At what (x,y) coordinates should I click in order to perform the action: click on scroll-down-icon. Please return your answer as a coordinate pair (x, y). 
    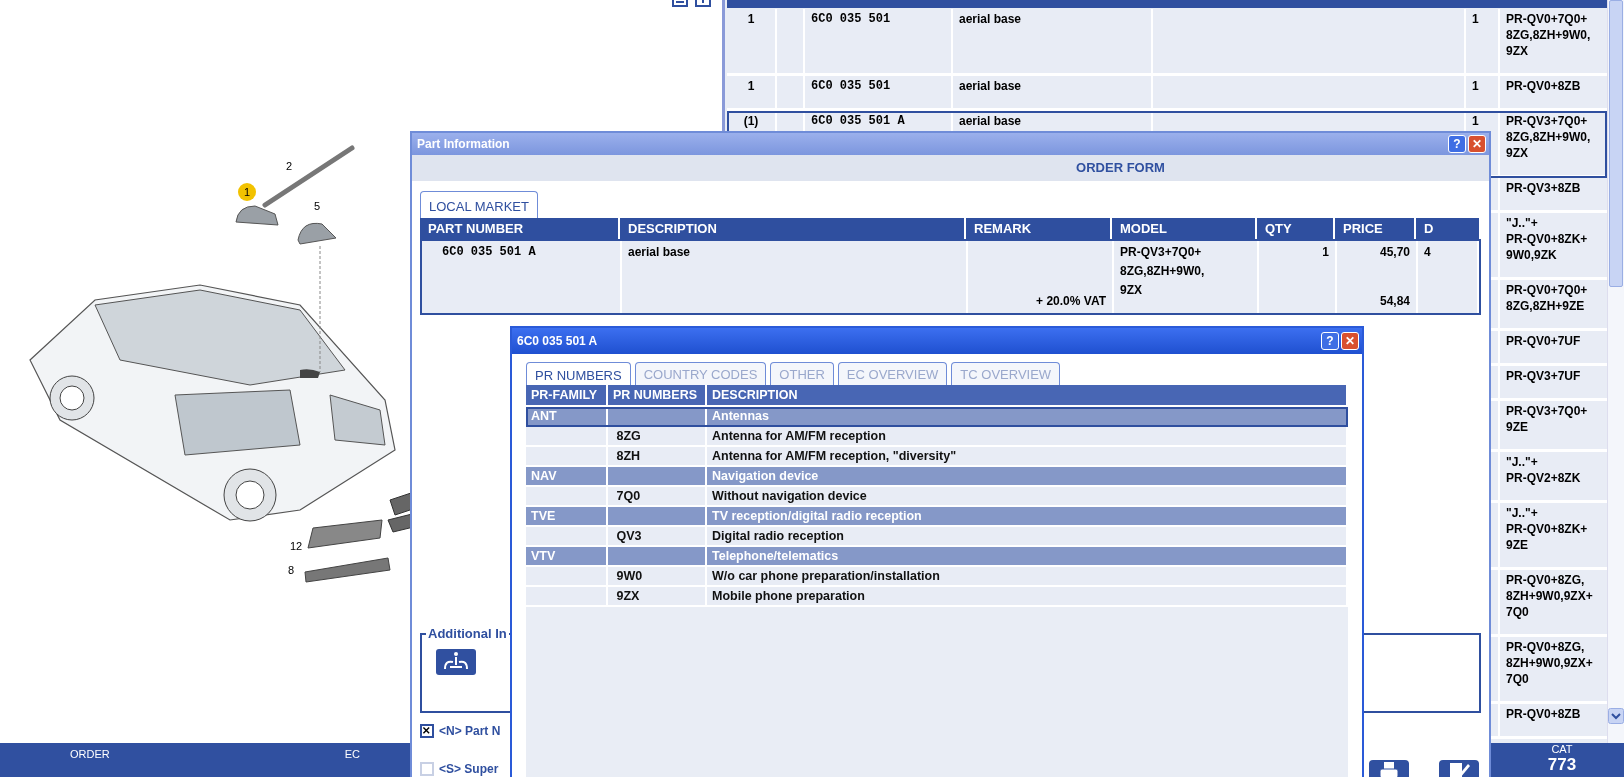
    Looking at the image, I should click on (1616, 716).